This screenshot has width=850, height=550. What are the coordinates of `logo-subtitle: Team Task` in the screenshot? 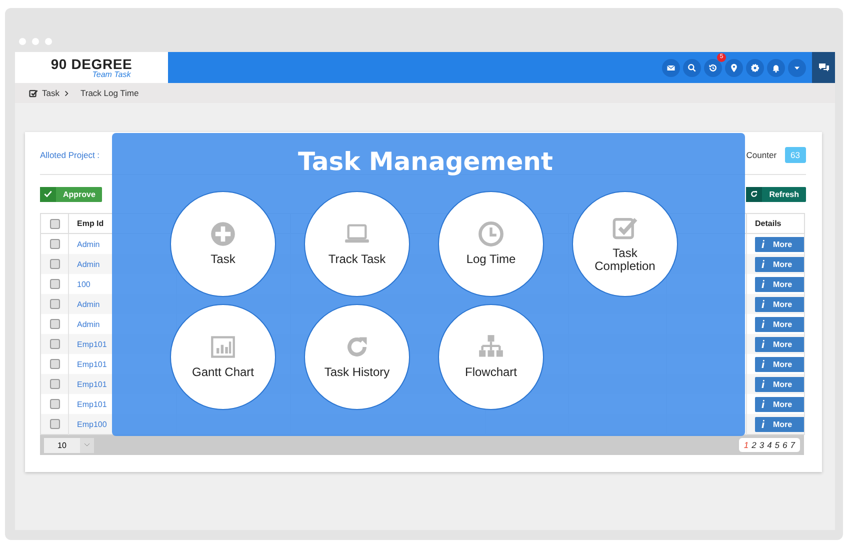 It's located at (111, 74).